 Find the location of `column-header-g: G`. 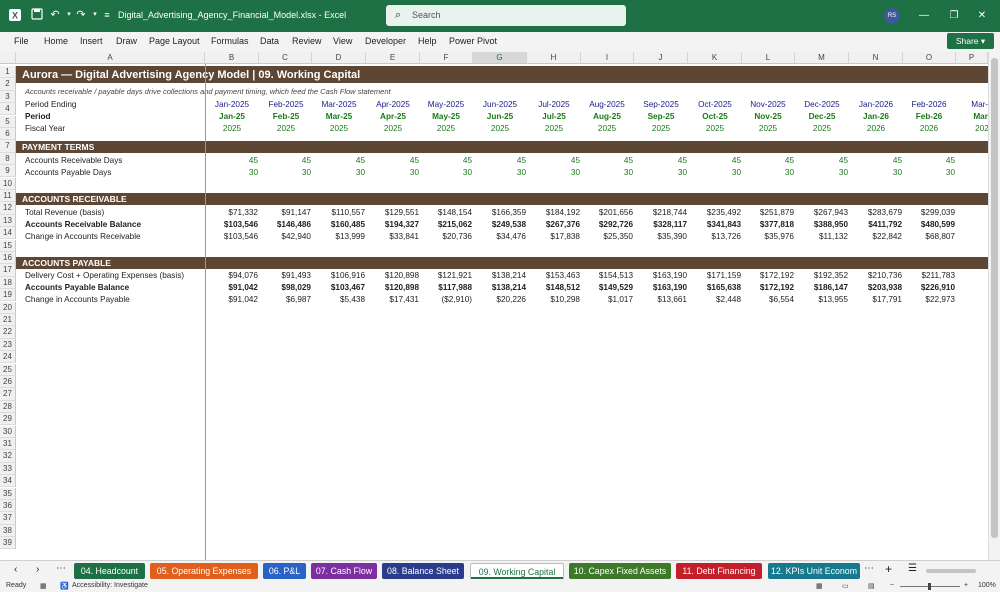

column-header-g: G is located at coordinates (500, 58).